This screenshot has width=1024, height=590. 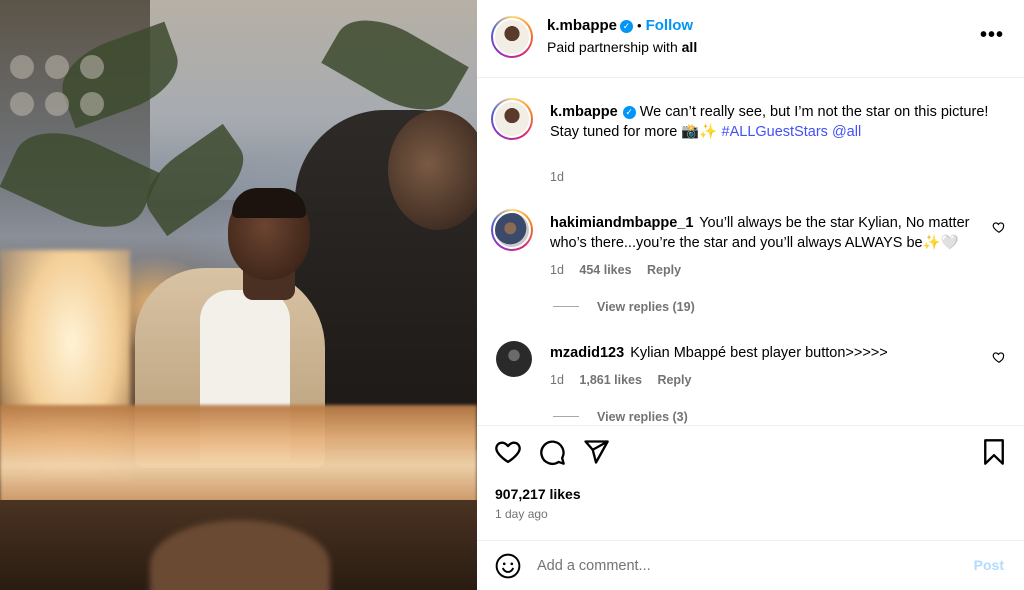 What do you see at coordinates (846, 132) in the screenshot?
I see `caption-mention: @all` at bounding box center [846, 132].